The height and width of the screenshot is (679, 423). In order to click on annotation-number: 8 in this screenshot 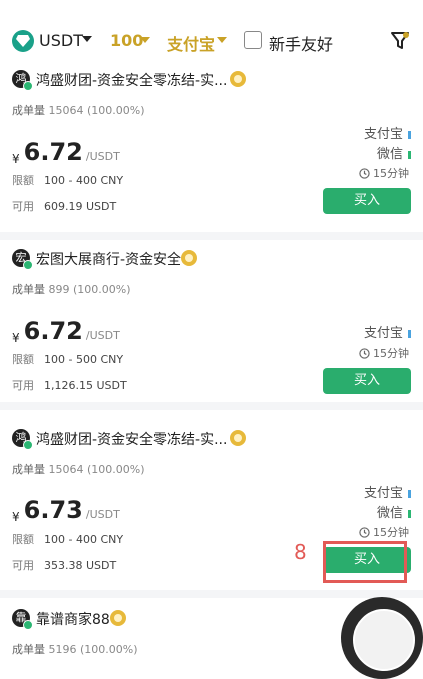, I will do `click(300, 552)`.